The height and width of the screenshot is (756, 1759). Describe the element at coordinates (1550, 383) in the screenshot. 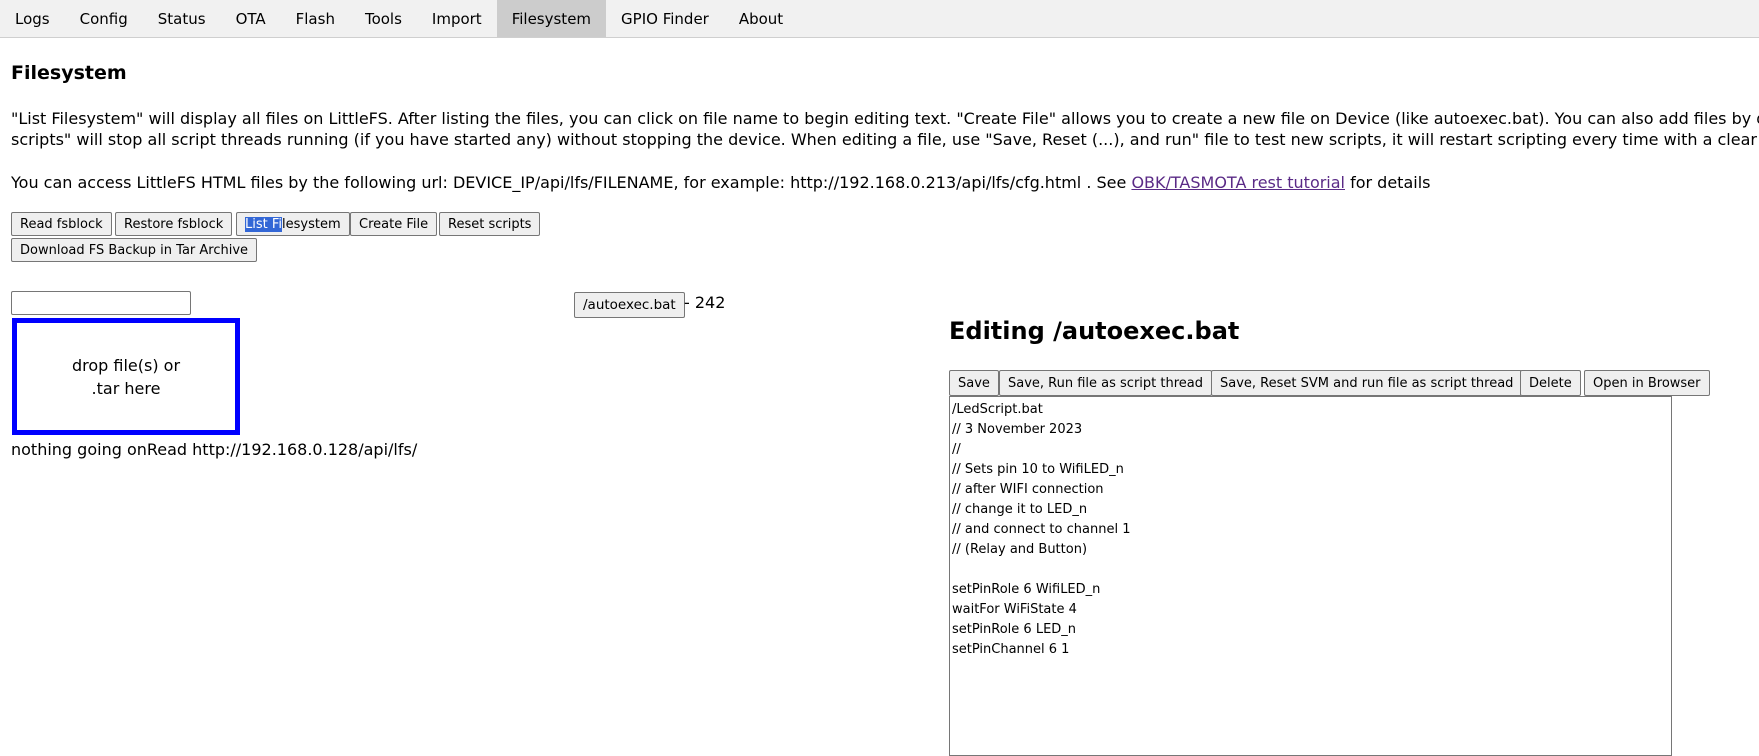

I see `delete-button: Delete` at that location.